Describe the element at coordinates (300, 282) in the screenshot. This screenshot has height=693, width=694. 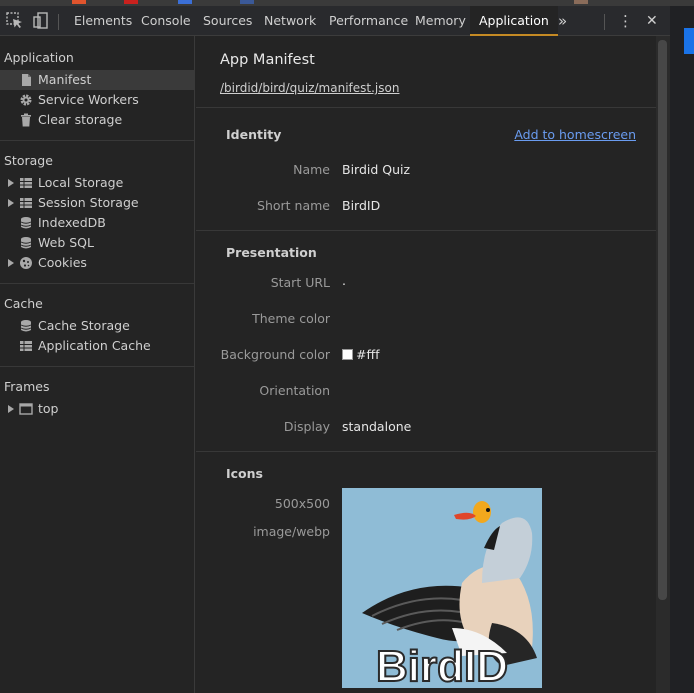
I see `start-url-label: Start URL` at that location.